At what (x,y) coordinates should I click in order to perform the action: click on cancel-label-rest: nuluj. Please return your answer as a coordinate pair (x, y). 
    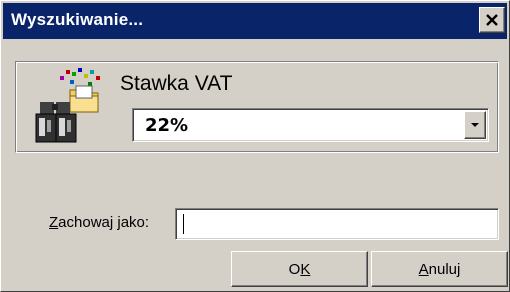
    Looking at the image, I should click on (444, 269).